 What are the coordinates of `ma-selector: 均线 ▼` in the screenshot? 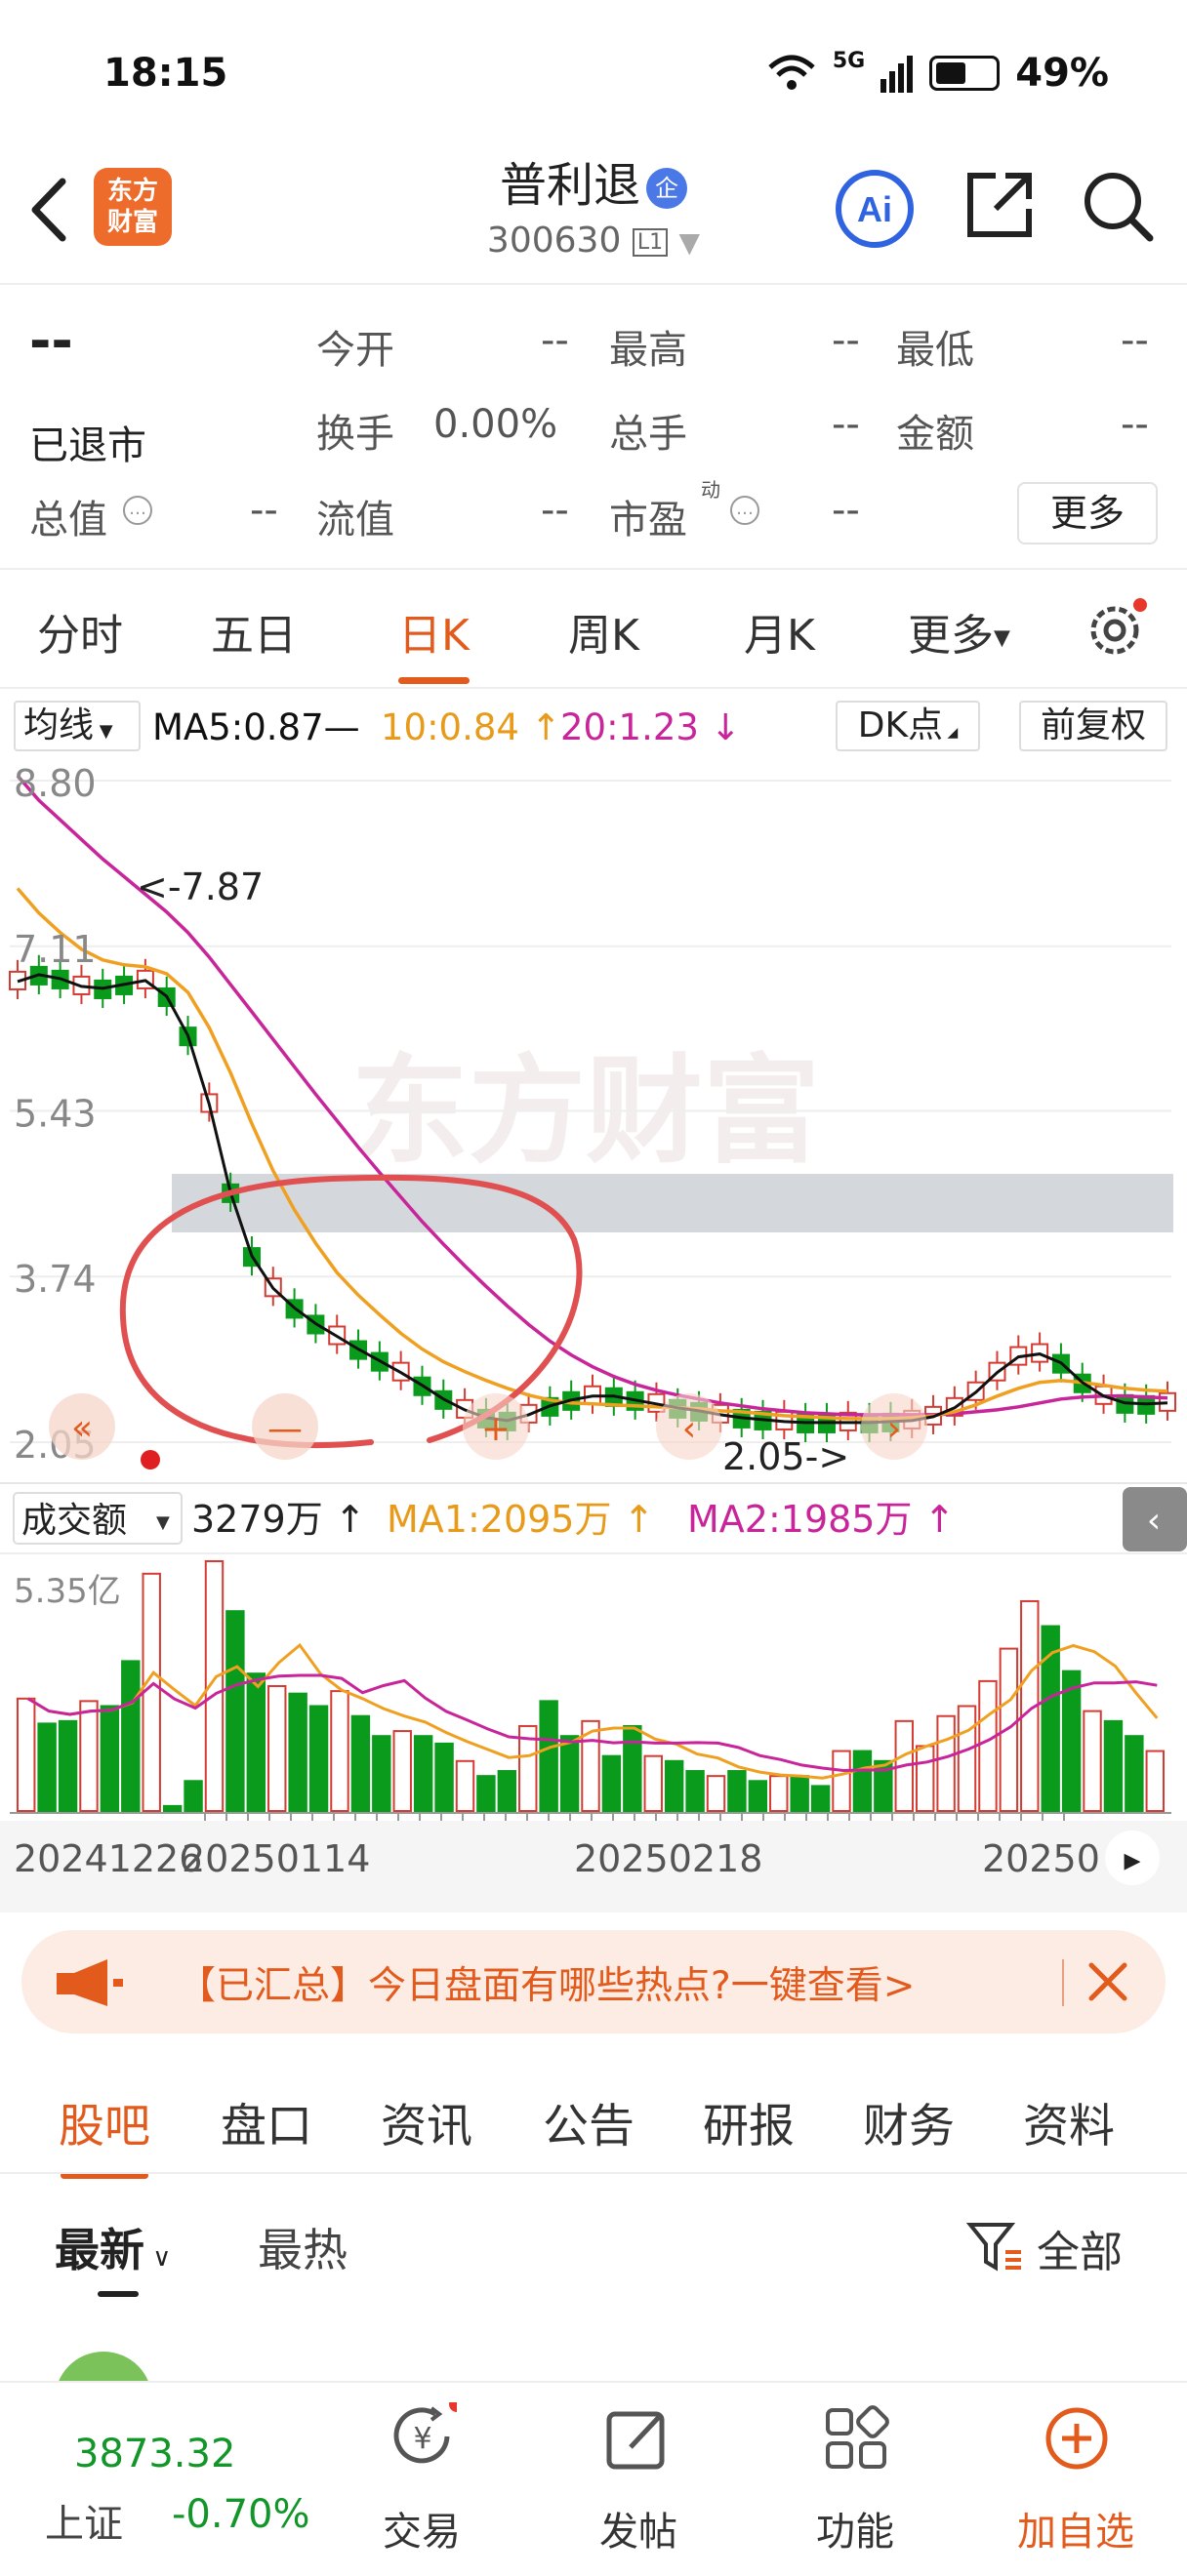 It's located at (77, 726).